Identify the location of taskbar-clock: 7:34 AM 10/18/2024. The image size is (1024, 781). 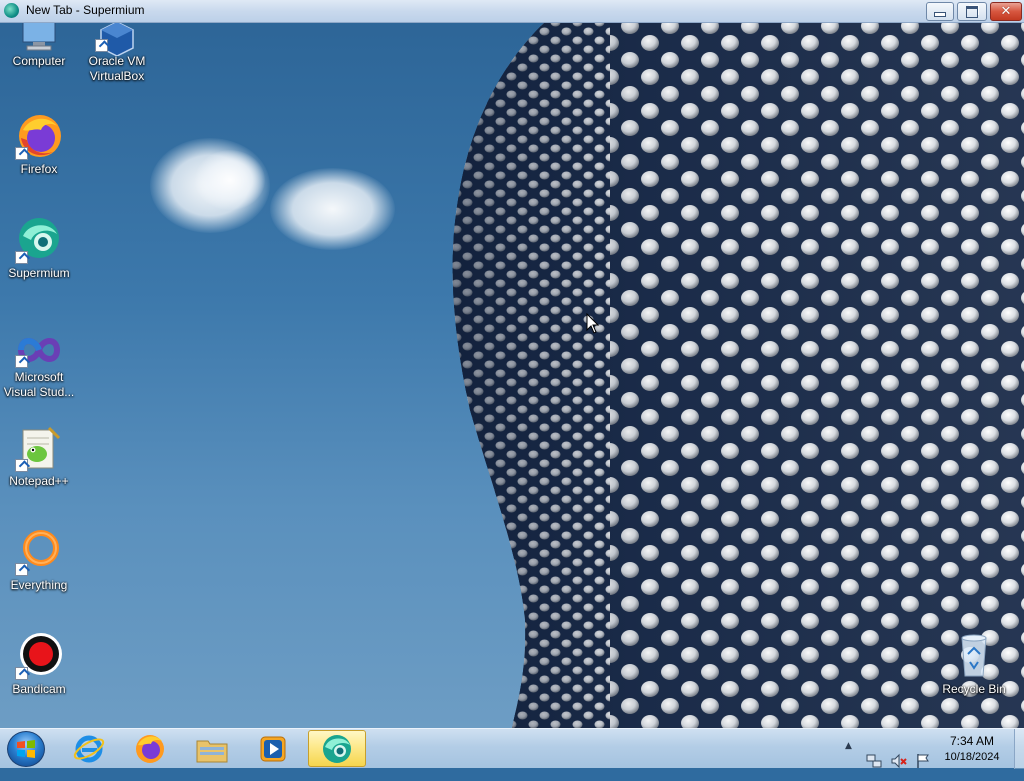
(972, 749).